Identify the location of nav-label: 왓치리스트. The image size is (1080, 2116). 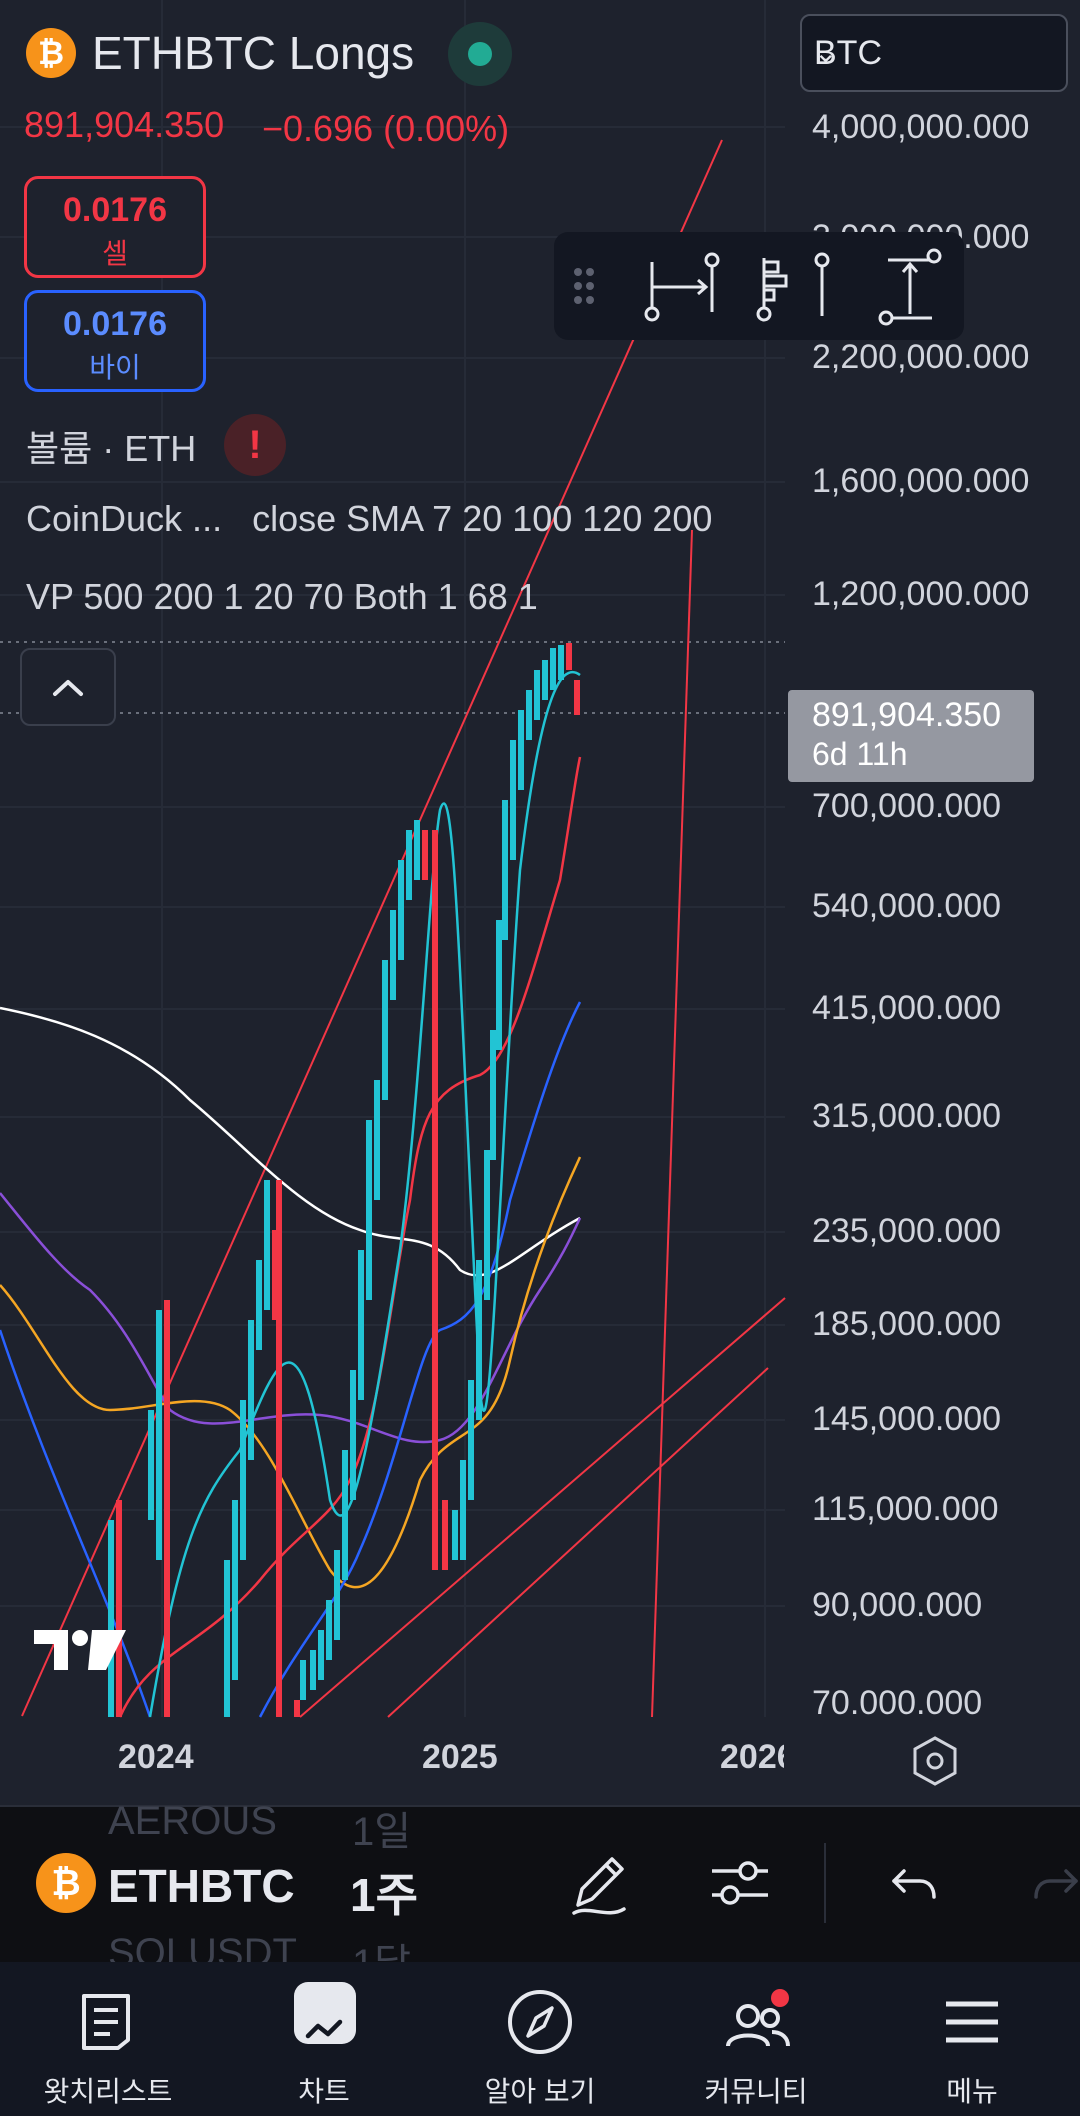
(108, 2091).